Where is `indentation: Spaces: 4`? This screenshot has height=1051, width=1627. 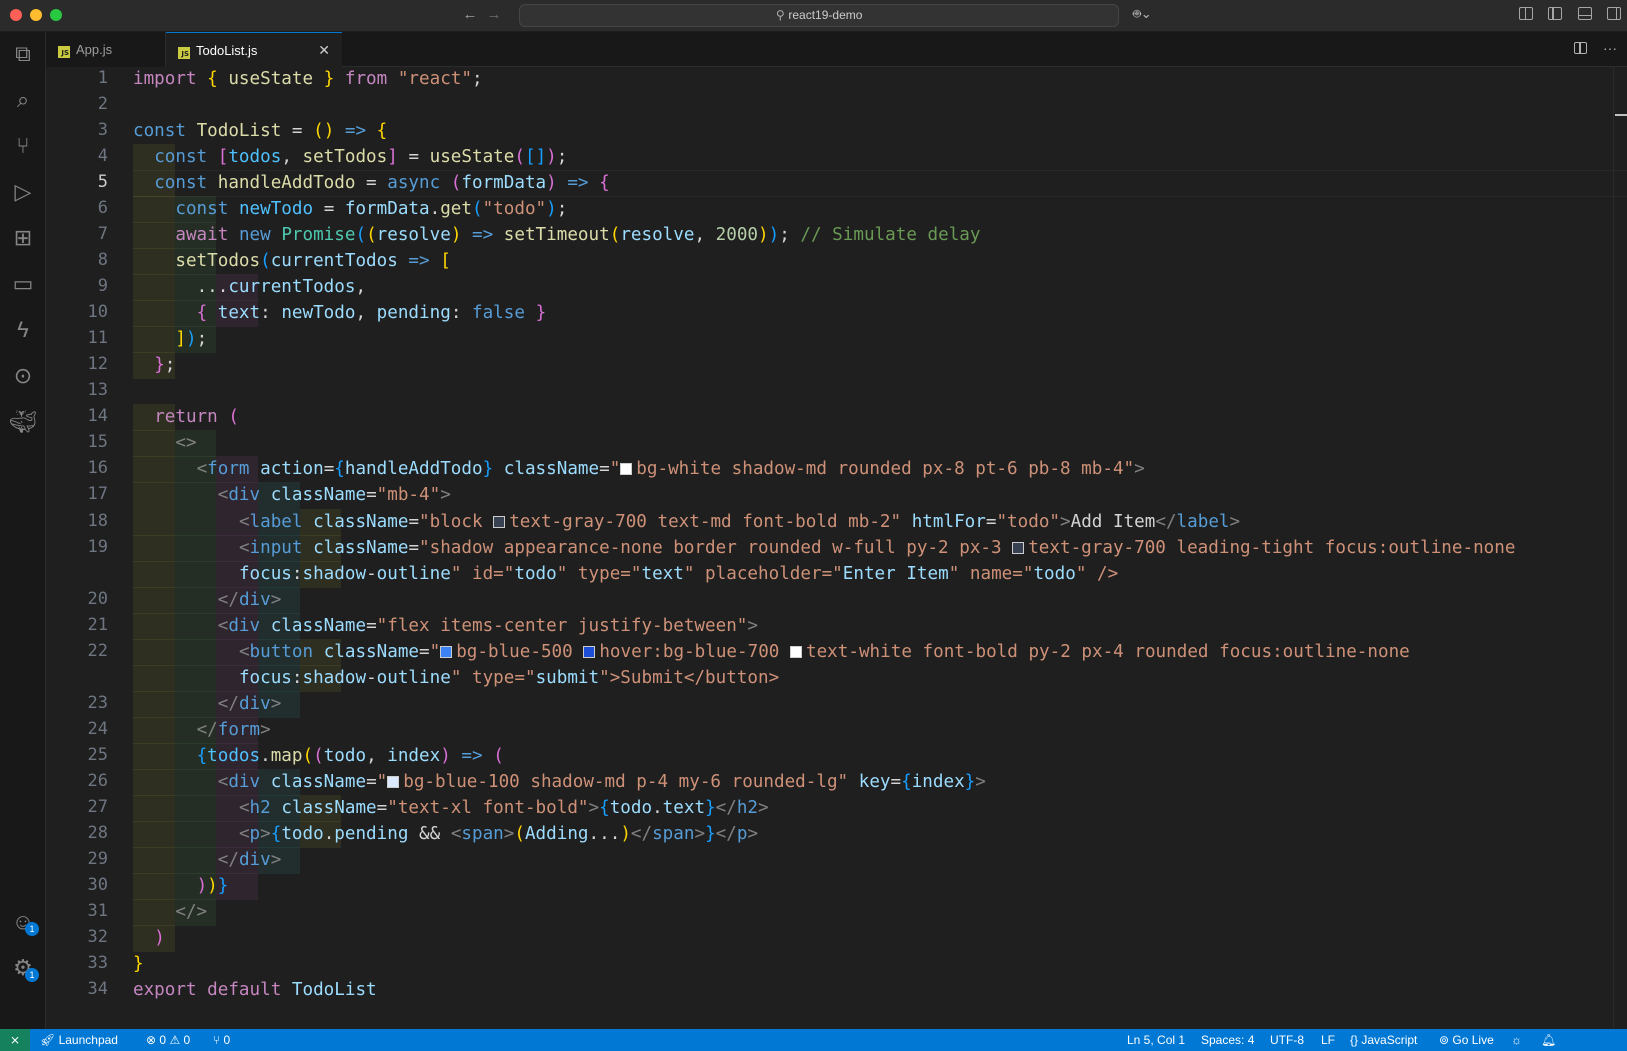 indentation: Spaces: 4 is located at coordinates (1227, 1040).